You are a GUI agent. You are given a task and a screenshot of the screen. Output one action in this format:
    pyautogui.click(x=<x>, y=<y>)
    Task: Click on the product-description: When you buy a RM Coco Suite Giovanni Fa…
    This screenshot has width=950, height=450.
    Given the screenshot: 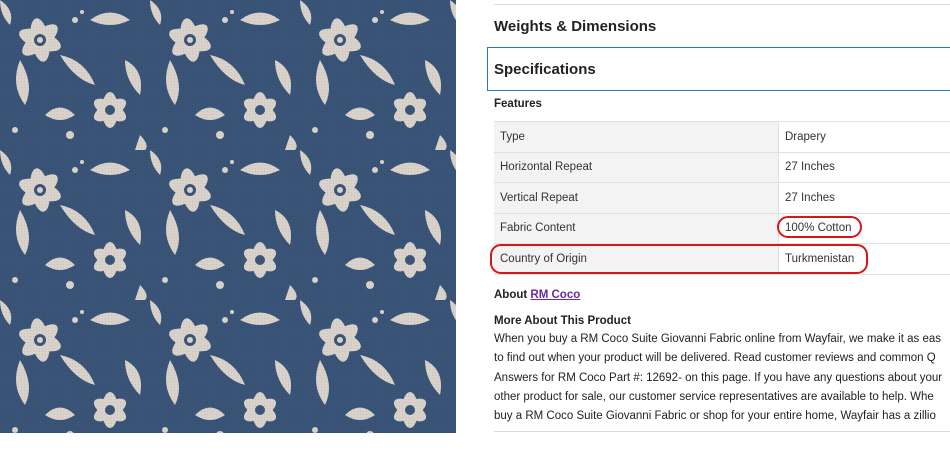 What is the action you would take?
    pyautogui.click(x=722, y=378)
    